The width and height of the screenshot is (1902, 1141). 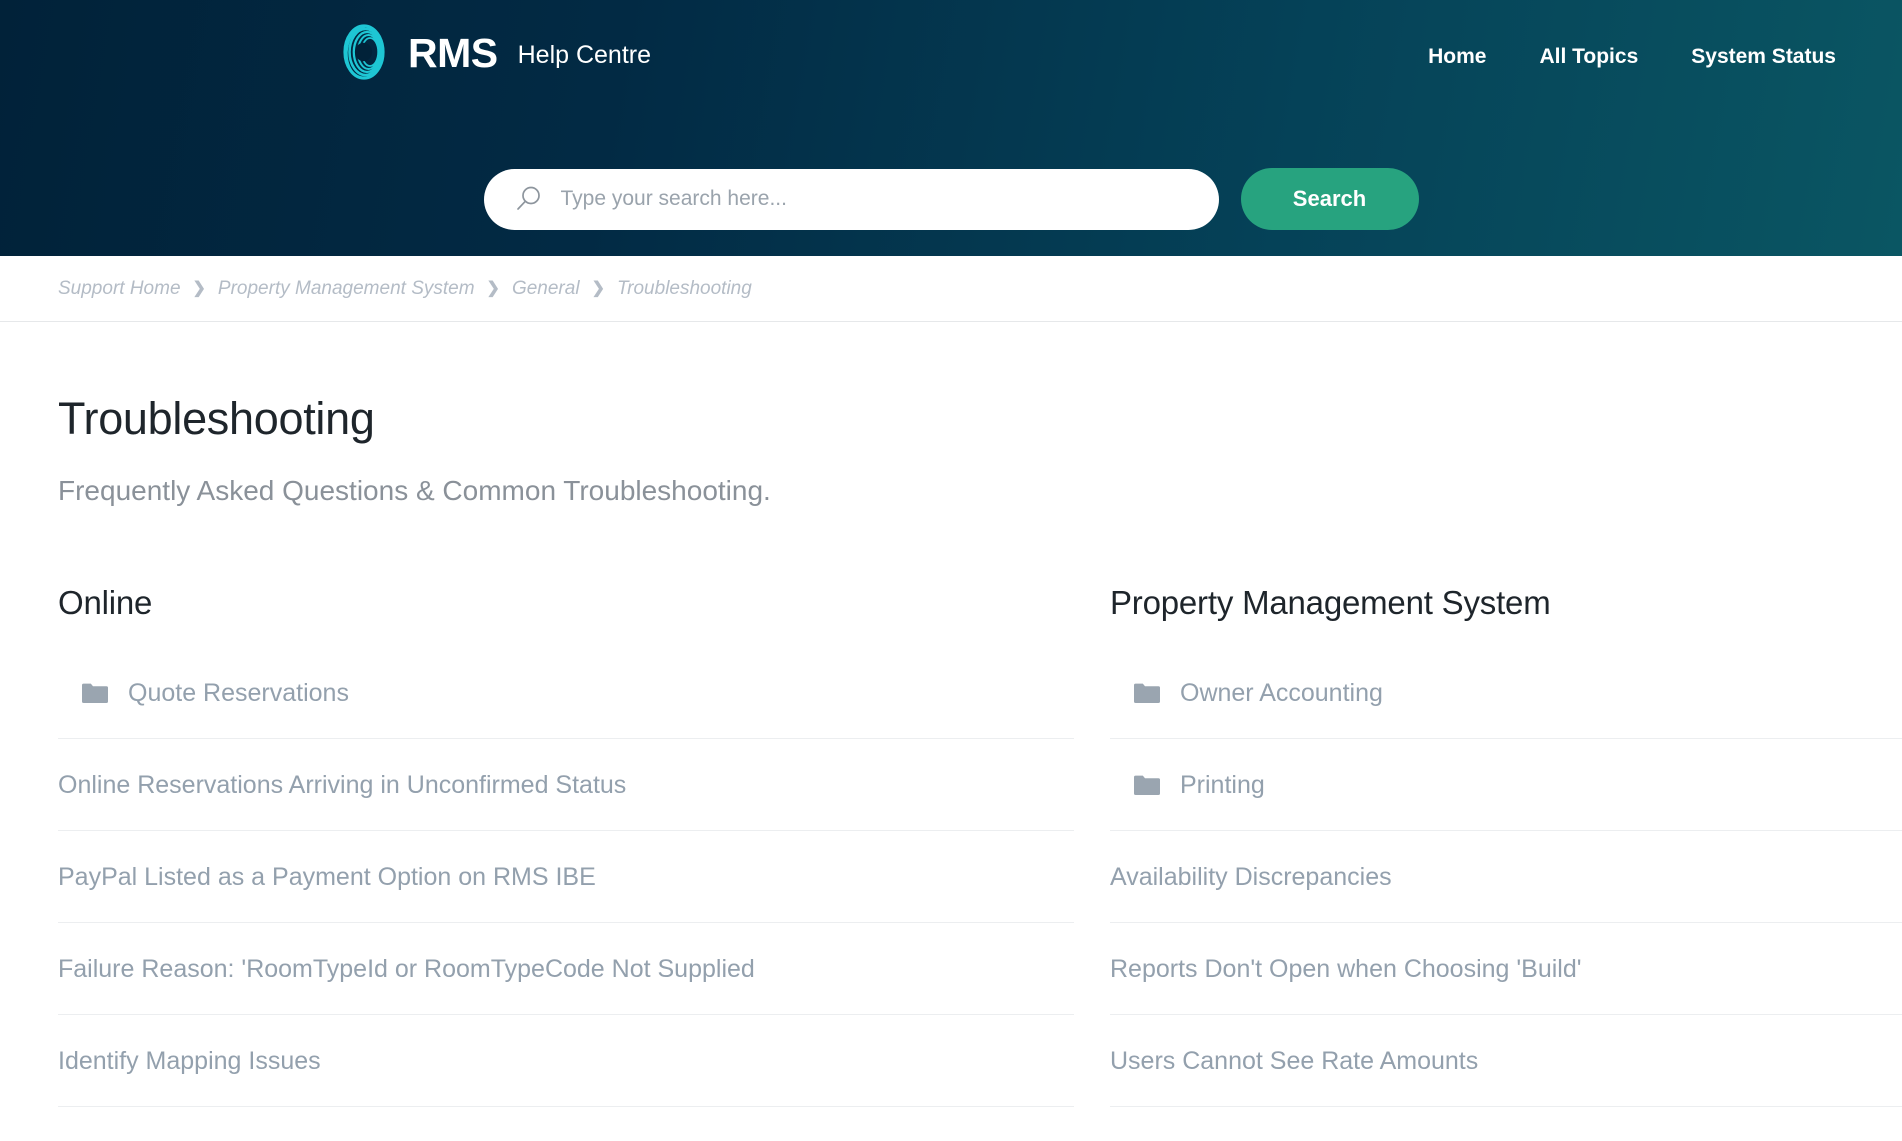 I want to click on list-item: Users Cannot See Rate Amounts, so click(x=1506, y=1061).